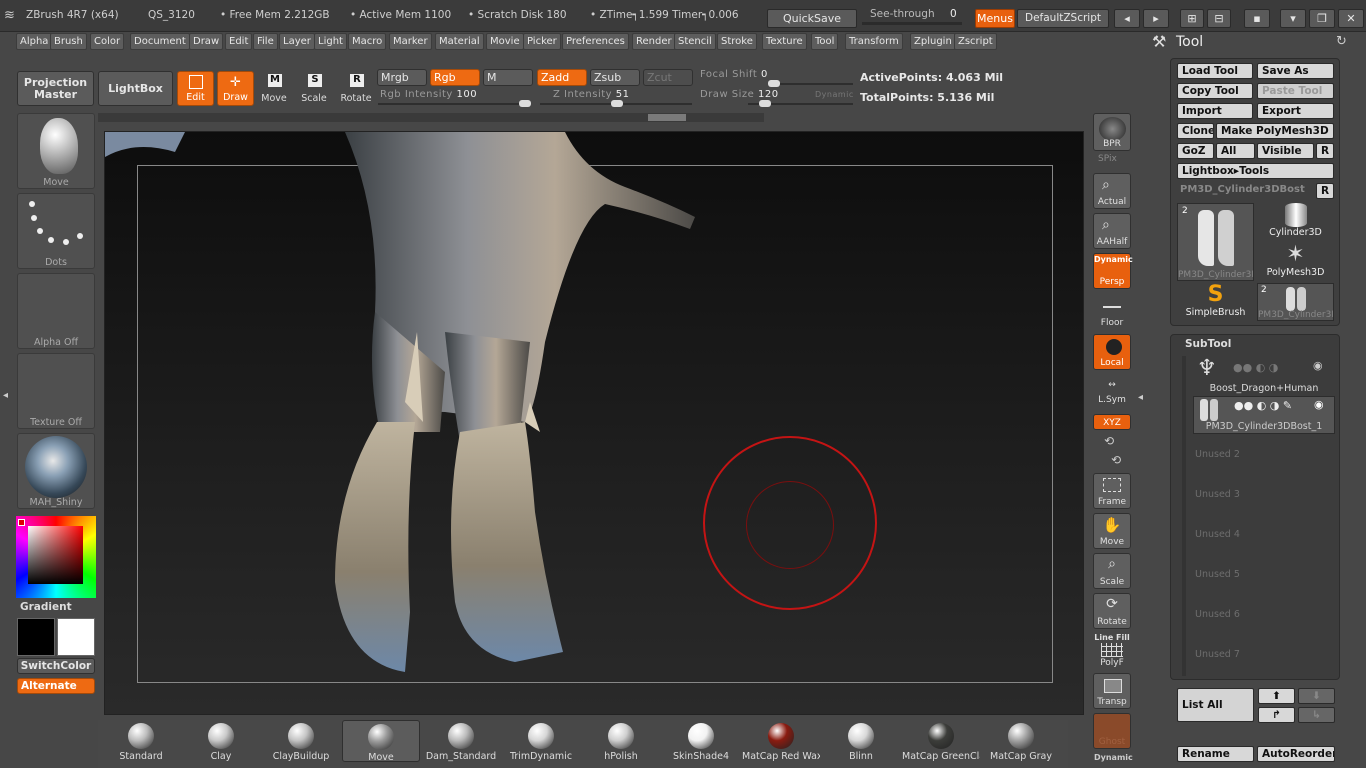 The width and height of the screenshot is (1366, 768). Describe the element at coordinates (1295, 111) in the screenshot. I see `export-button: Export` at that location.